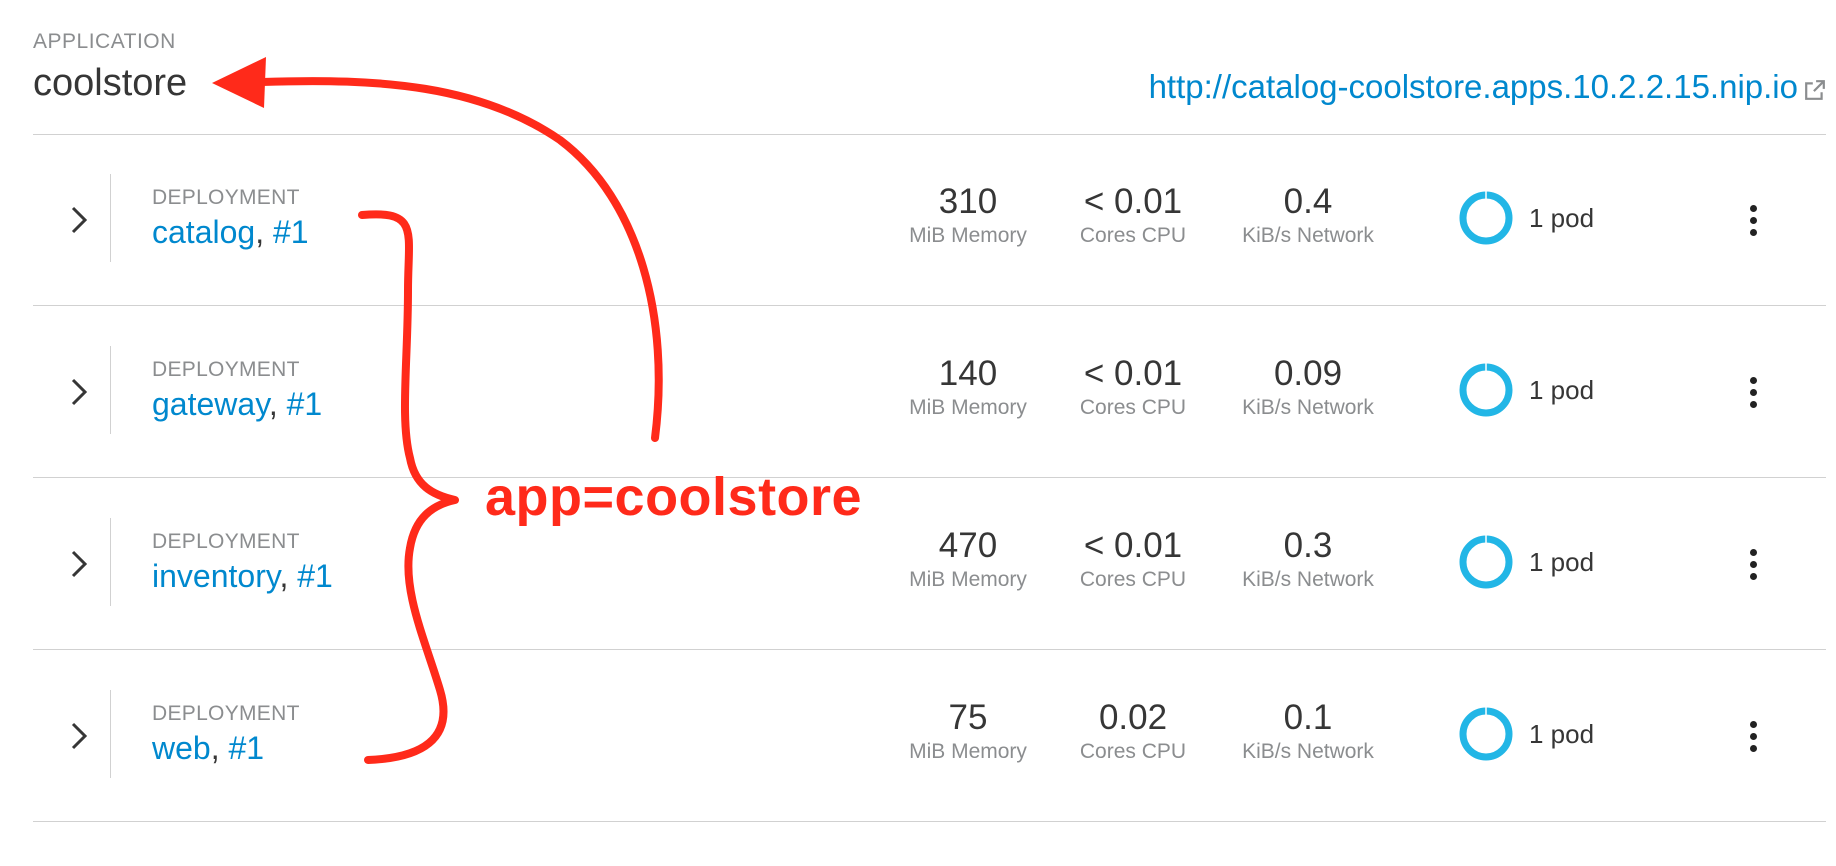 This screenshot has width=1836, height=866. I want to click on memory-value: 470, so click(968, 545).